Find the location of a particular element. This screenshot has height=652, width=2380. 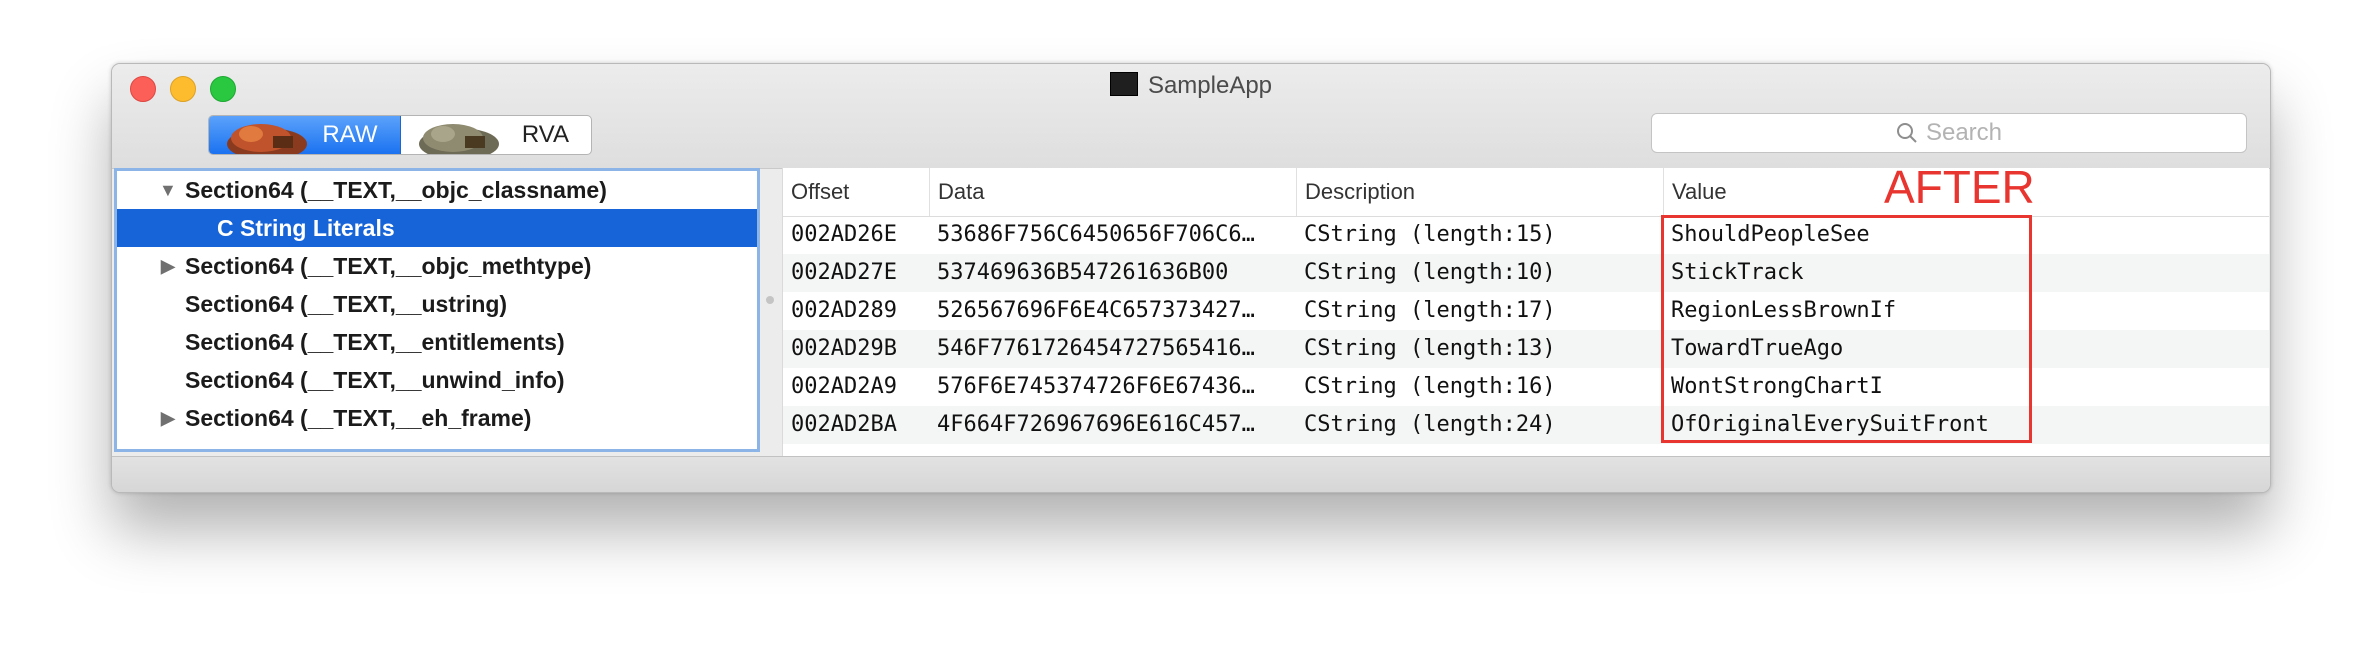

rva-segment-button: RVA is located at coordinates (496, 135).